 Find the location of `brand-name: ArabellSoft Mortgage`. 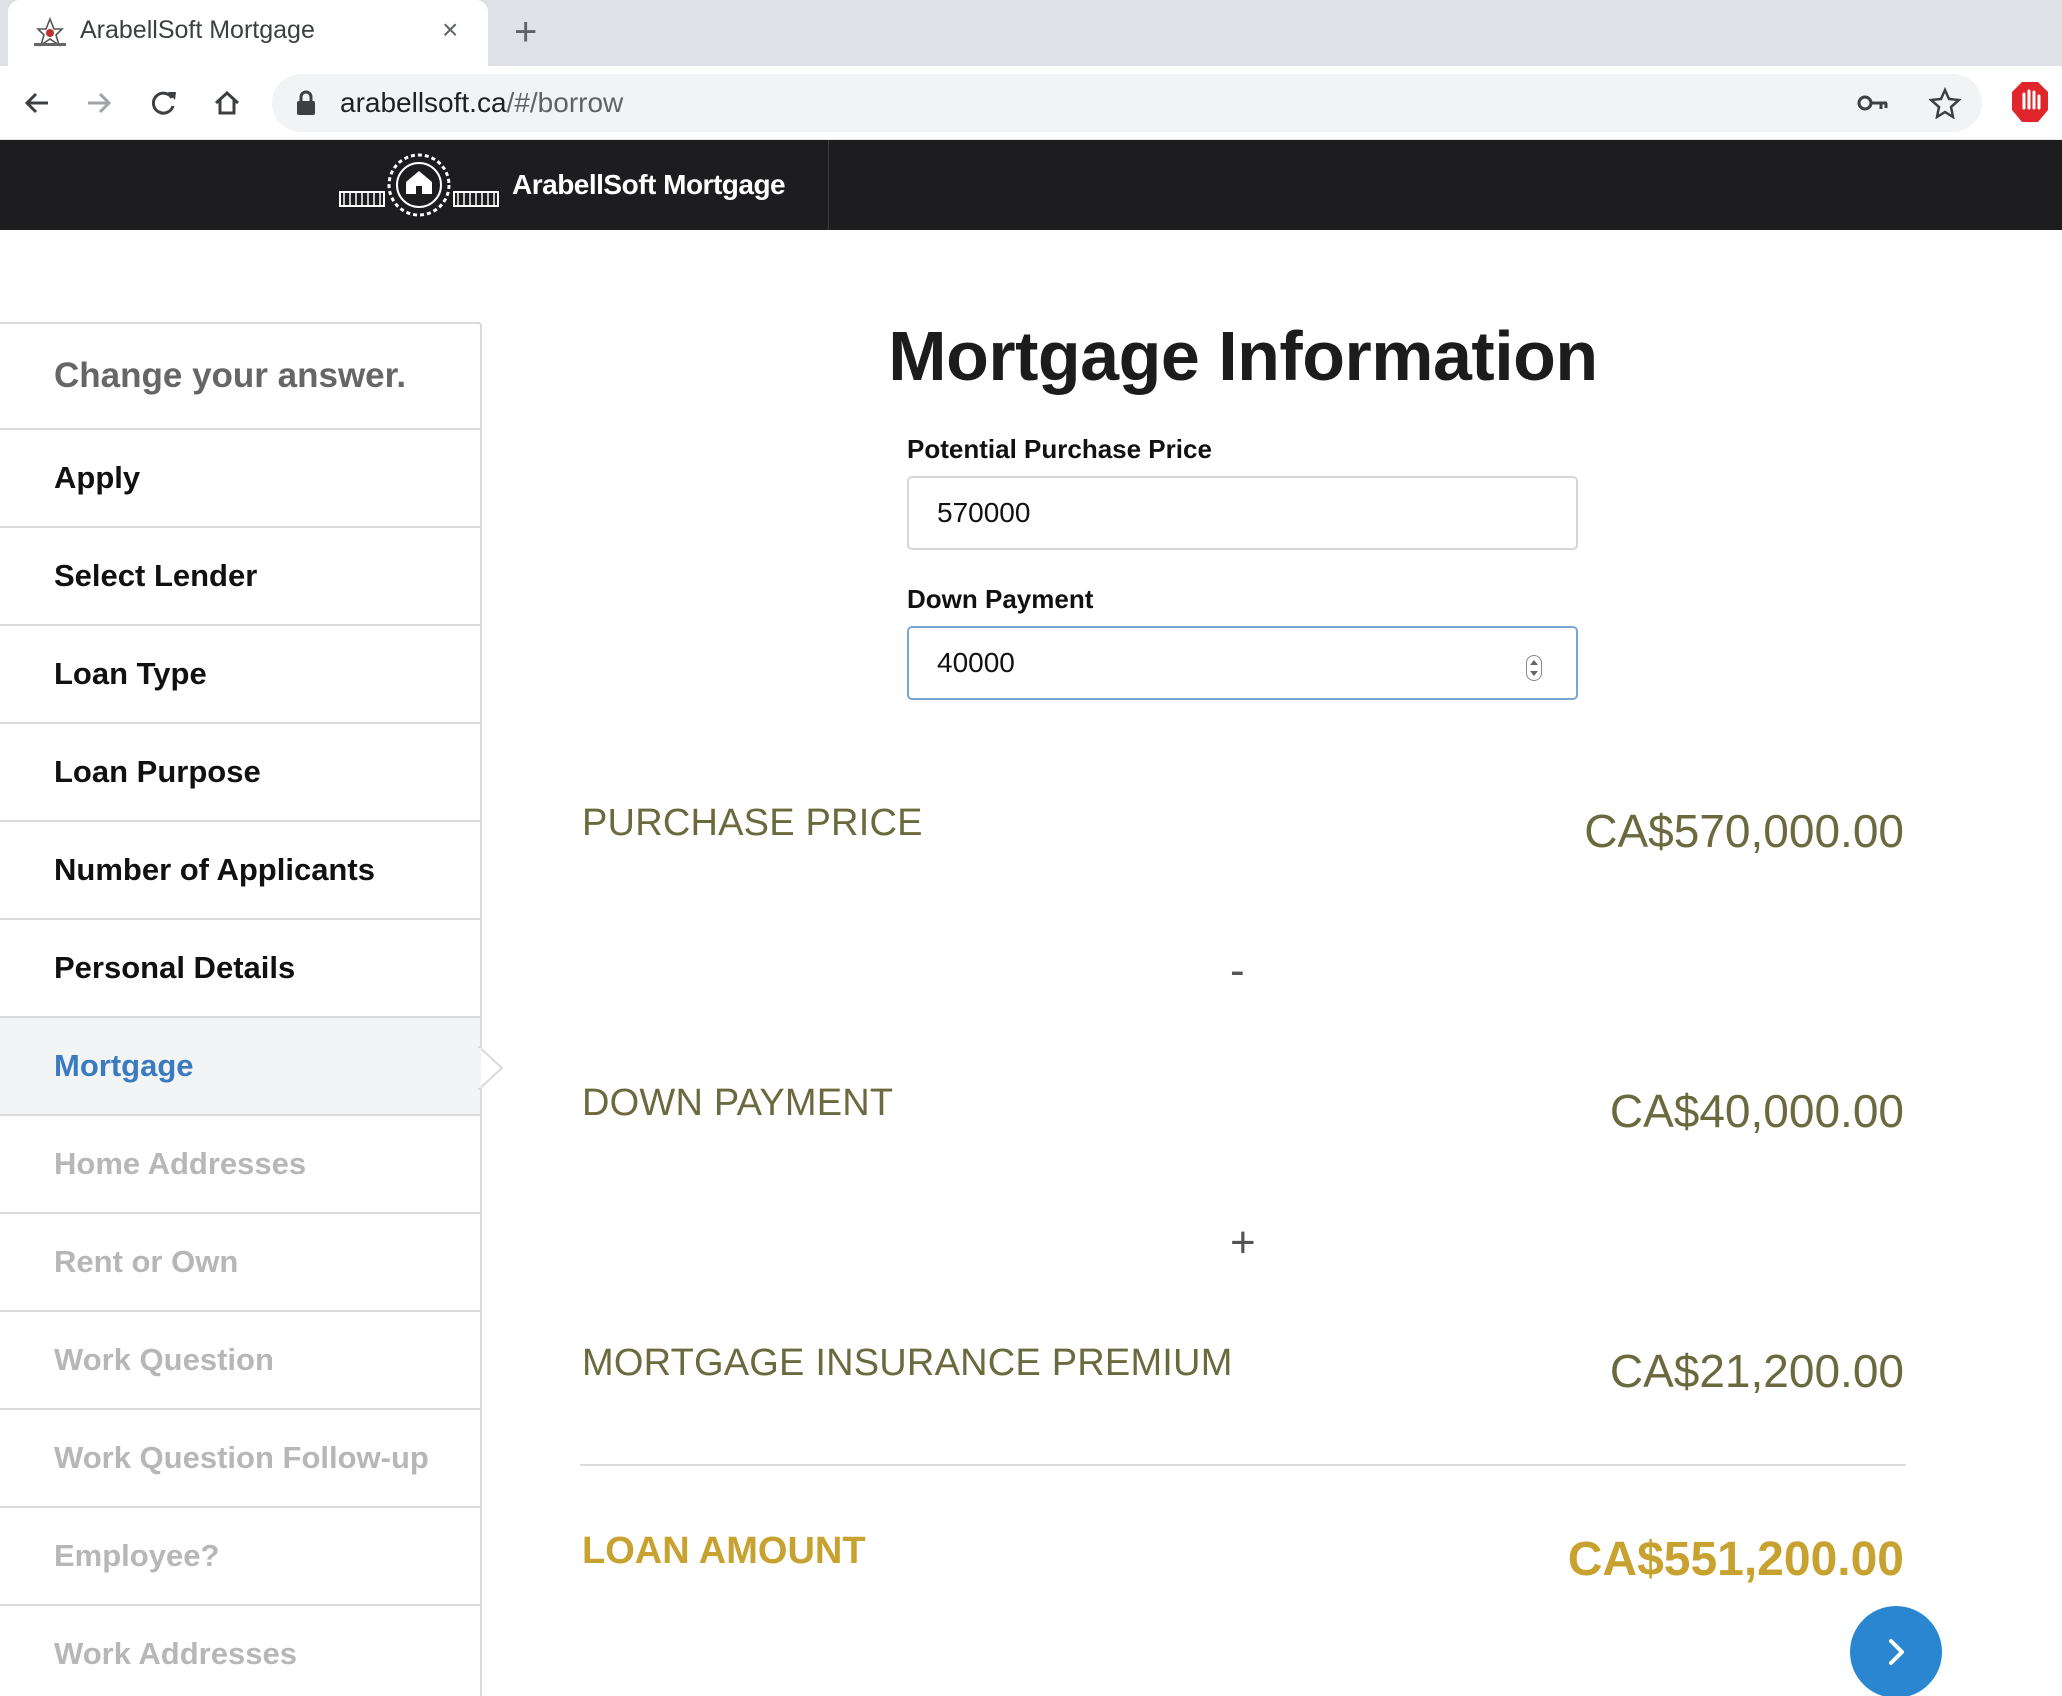

brand-name: ArabellSoft Mortgage is located at coordinates (649, 184).